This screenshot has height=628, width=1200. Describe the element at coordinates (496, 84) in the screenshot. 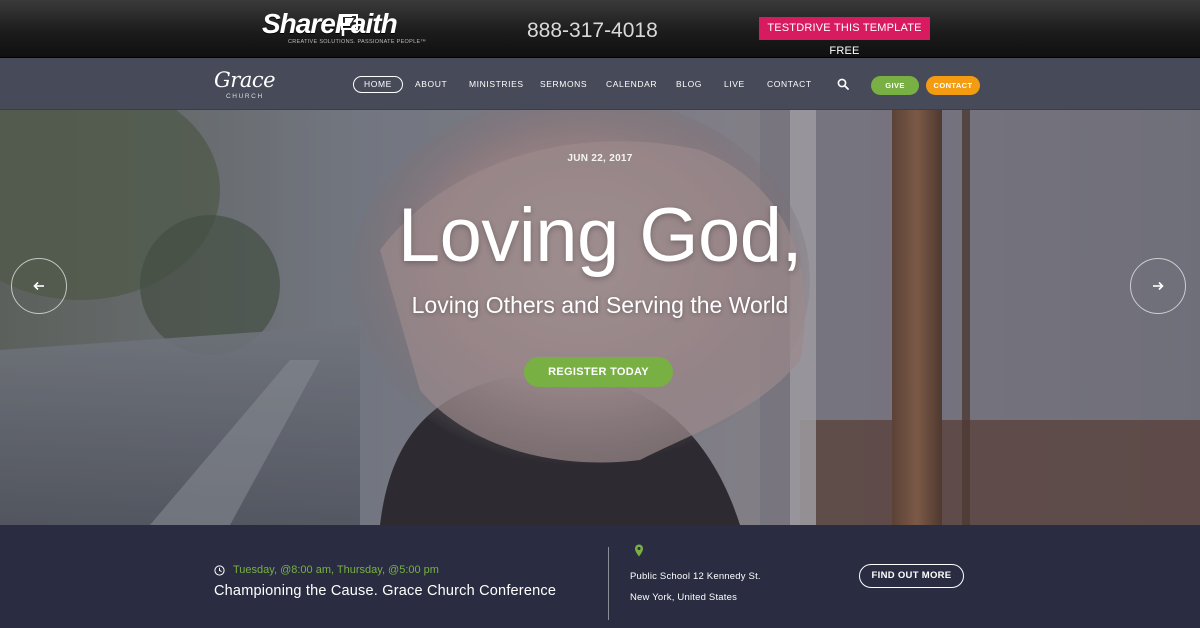

I see `nav-item-ministries: MINISTRIES` at that location.